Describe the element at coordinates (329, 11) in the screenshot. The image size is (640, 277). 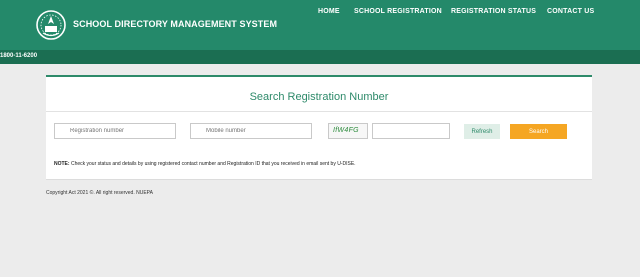
I see `nav-home: HOME` at that location.